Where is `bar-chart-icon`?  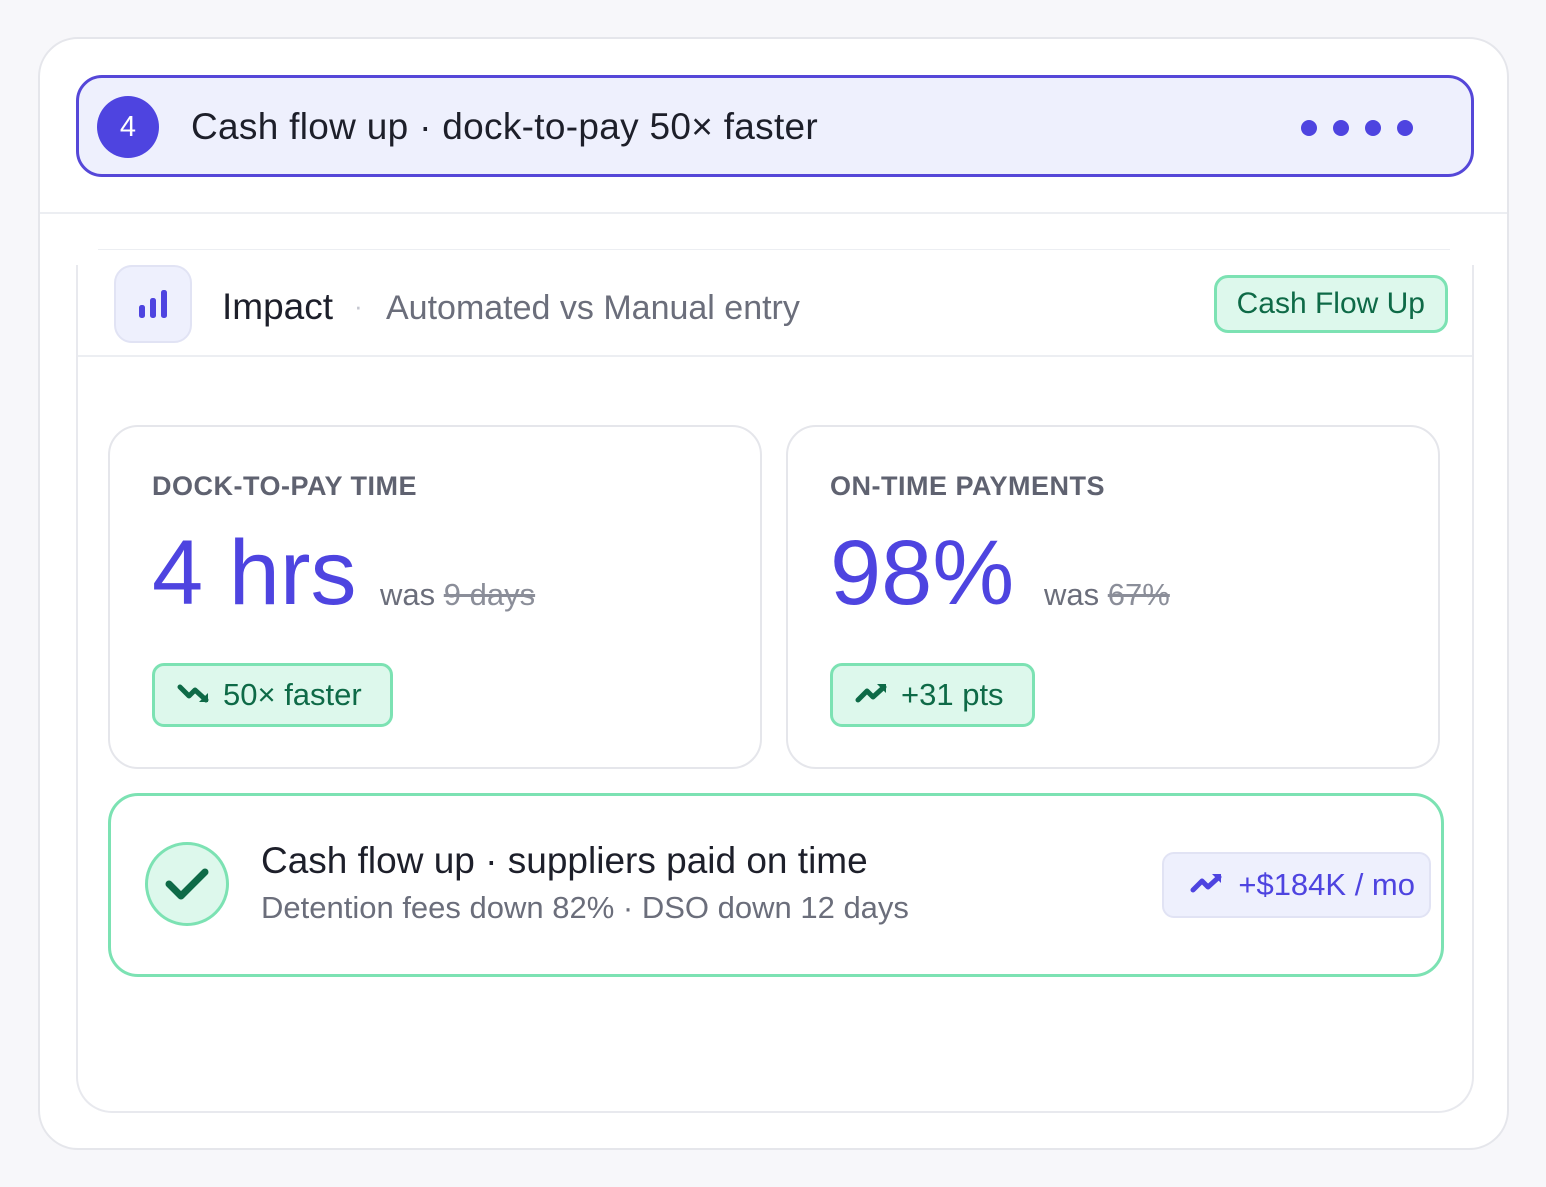
bar-chart-icon is located at coordinates (153, 304).